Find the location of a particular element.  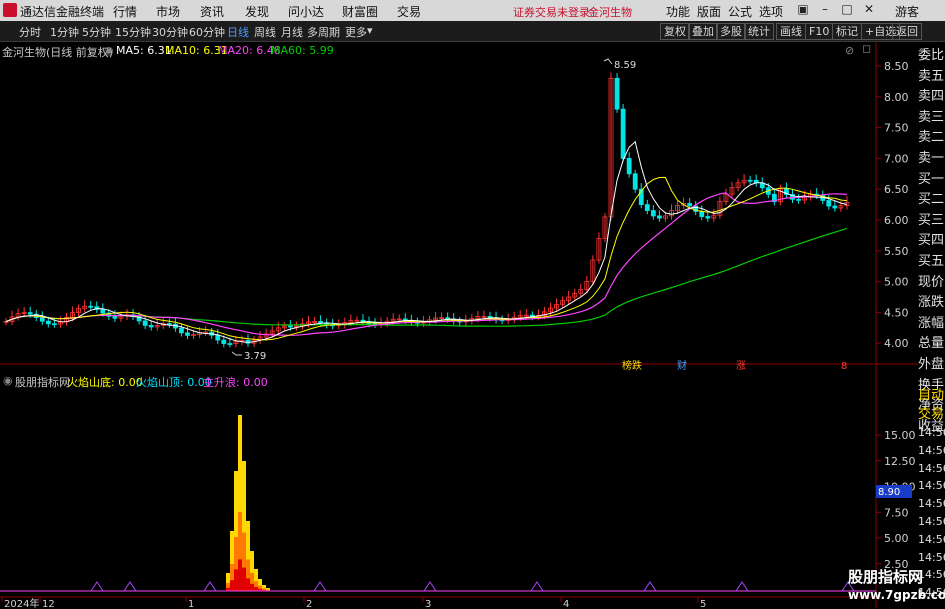

period-tab-more: 更多 is located at coordinates (356, 32).